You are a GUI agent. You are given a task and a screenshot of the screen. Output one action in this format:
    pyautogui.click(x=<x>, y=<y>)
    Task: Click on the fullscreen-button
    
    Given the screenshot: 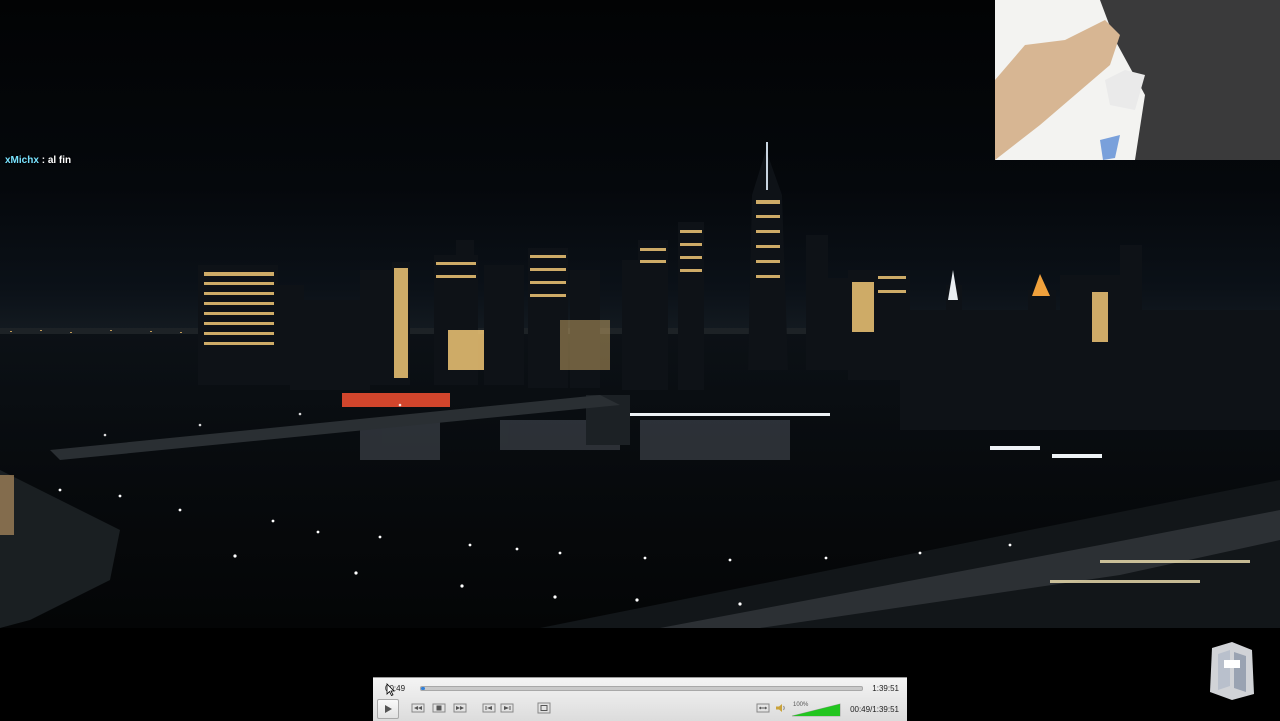 What is the action you would take?
    pyautogui.click(x=544, y=708)
    